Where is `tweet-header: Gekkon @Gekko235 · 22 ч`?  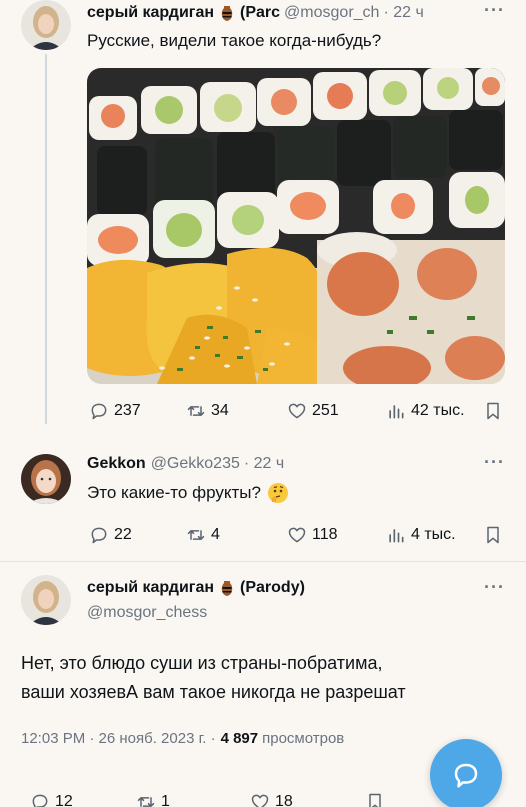
tweet-header: Gekkon @Gekko235 · 22 ч is located at coordinates (185, 464).